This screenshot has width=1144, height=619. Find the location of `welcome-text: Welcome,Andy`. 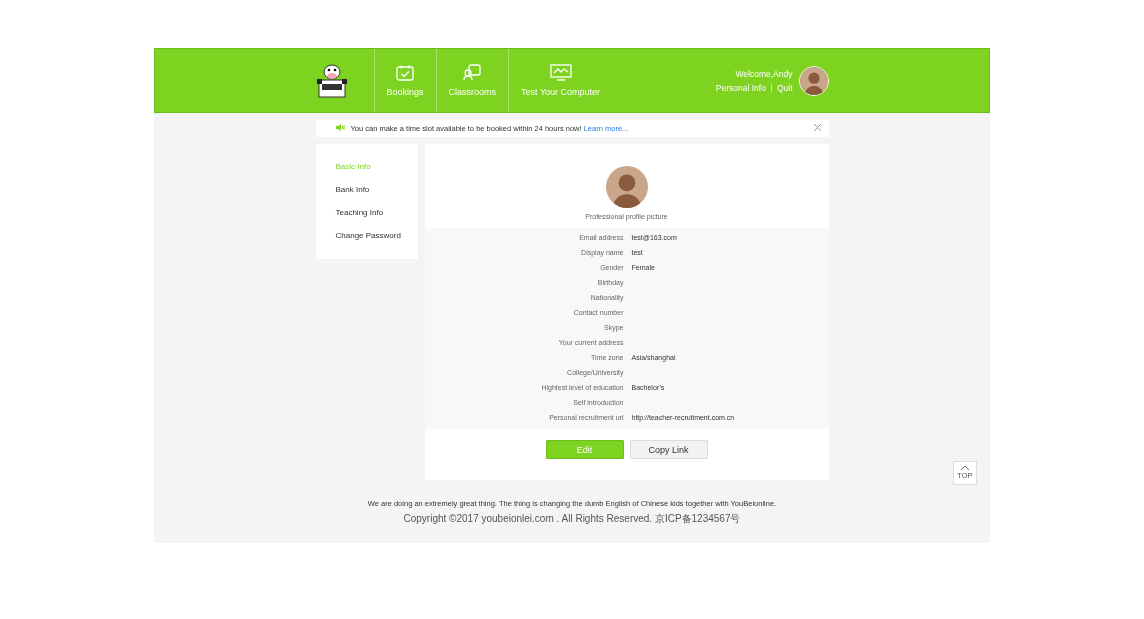

welcome-text: Welcome,Andy is located at coordinates (764, 73).